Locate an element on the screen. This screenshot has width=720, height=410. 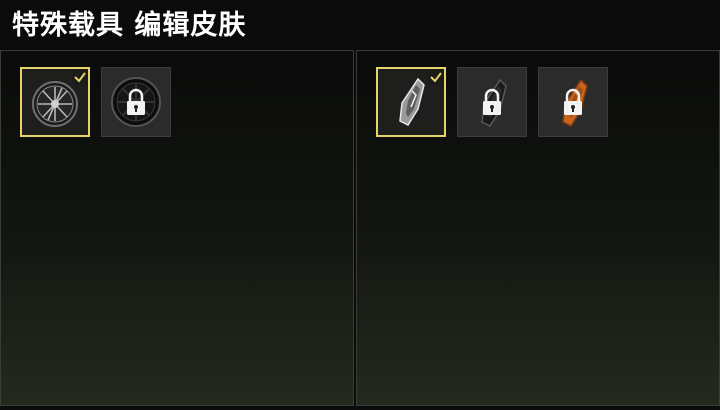
skin-slot-rim-wheel is located at coordinates (55, 102).